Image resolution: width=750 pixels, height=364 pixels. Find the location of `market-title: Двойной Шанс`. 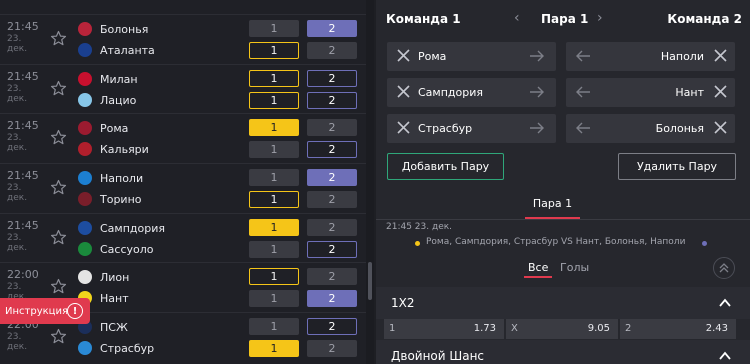

market-title: Двойной Шанс is located at coordinates (438, 356).